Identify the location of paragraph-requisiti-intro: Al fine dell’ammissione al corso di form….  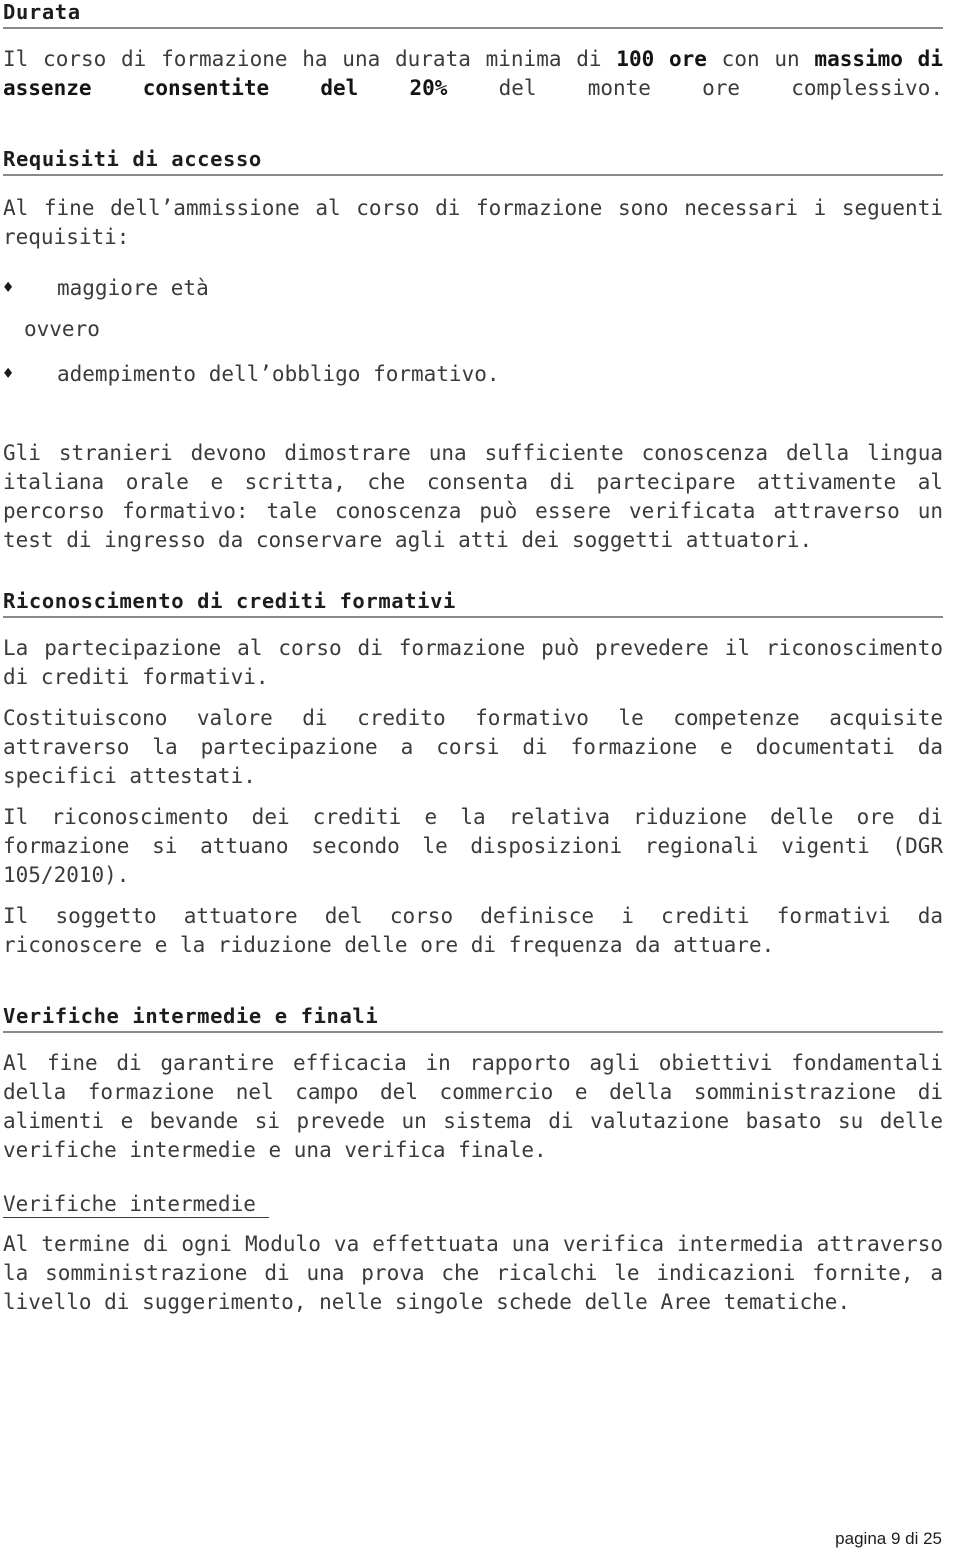
(473, 222).